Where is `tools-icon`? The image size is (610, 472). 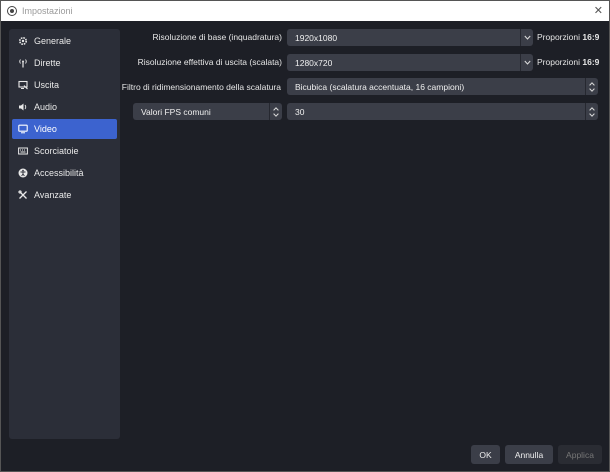 tools-icon is located at coordinates (23, 195).